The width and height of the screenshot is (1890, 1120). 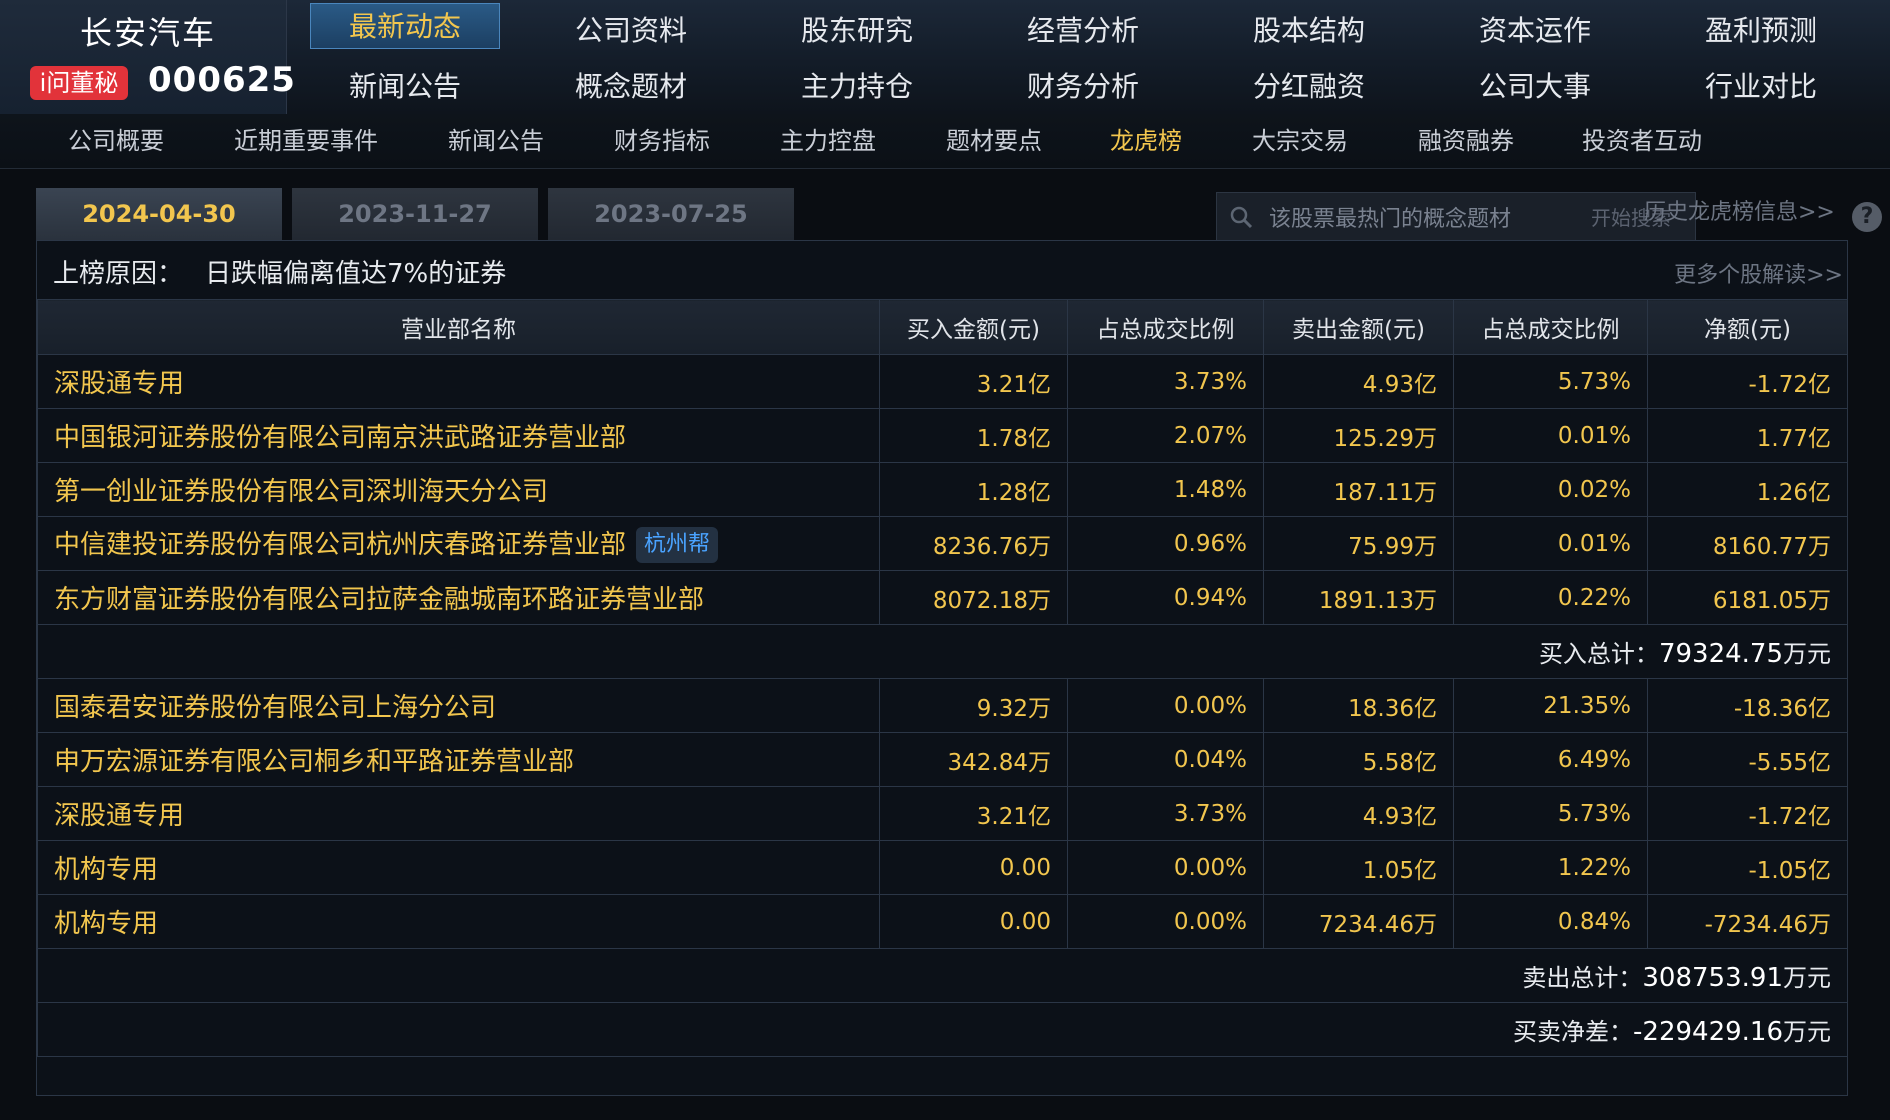 What do you see at coordinates (458, 597) in the screenshot?
I see `branch-name: 东方财富证券股份有限公司拉萨金融城南环路证券营业部` at bounding box center [458, 597].